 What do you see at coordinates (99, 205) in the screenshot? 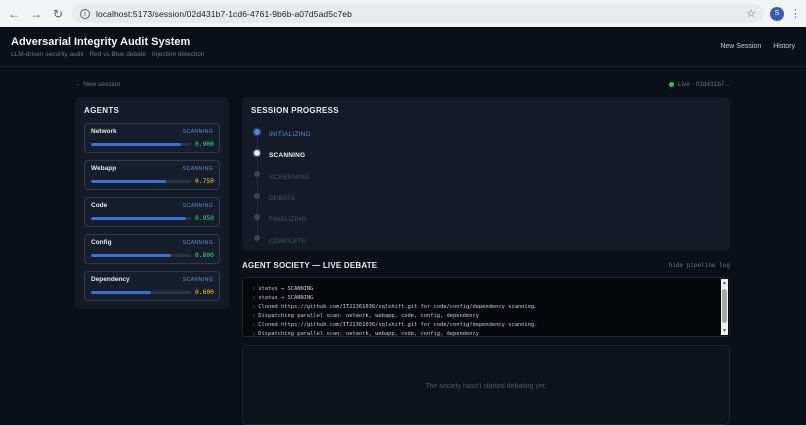
I see `agent-name: Code` at bounding box center [99, 205].